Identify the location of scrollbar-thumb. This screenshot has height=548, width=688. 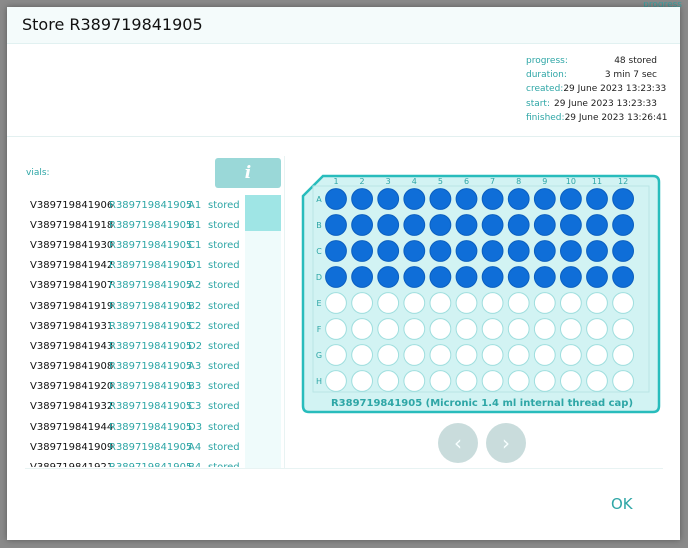
(263, 213).